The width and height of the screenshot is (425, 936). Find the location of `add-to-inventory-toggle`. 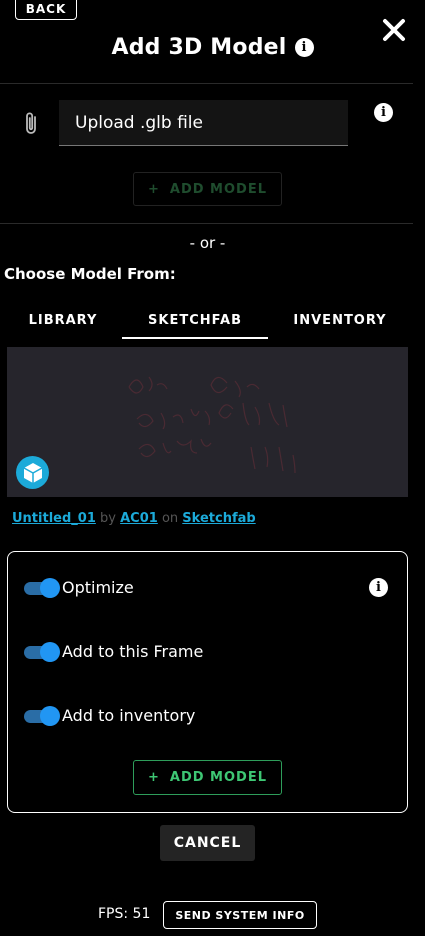

add-to-inventory-toggle is located at coordinates (42, 716).